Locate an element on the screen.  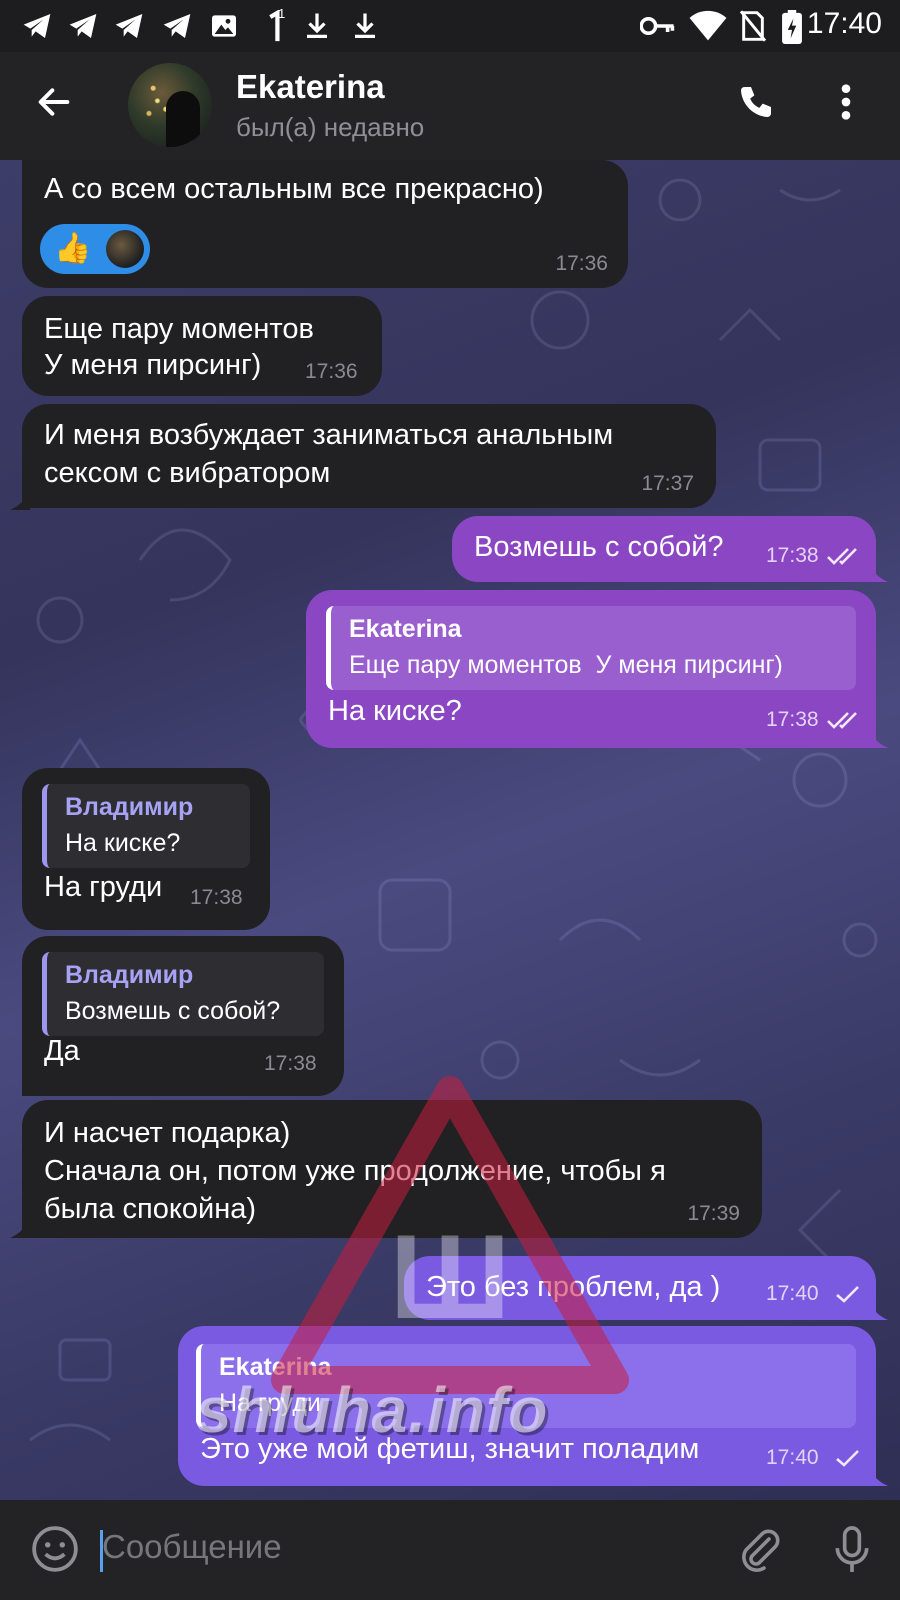
paperclip-icon is located at coordinates (760, 1550).